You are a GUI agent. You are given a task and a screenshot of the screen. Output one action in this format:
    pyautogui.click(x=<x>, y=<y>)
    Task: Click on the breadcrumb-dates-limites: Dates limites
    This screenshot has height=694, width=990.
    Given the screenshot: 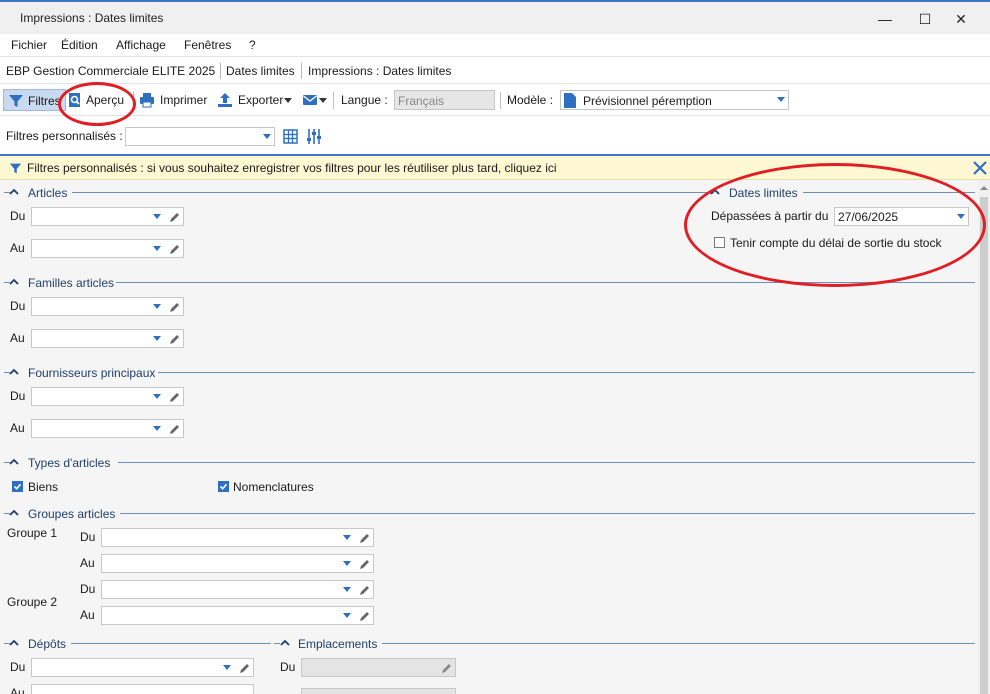 What is the action you would take?
    pyautogui.click(x=260, y=71)
    